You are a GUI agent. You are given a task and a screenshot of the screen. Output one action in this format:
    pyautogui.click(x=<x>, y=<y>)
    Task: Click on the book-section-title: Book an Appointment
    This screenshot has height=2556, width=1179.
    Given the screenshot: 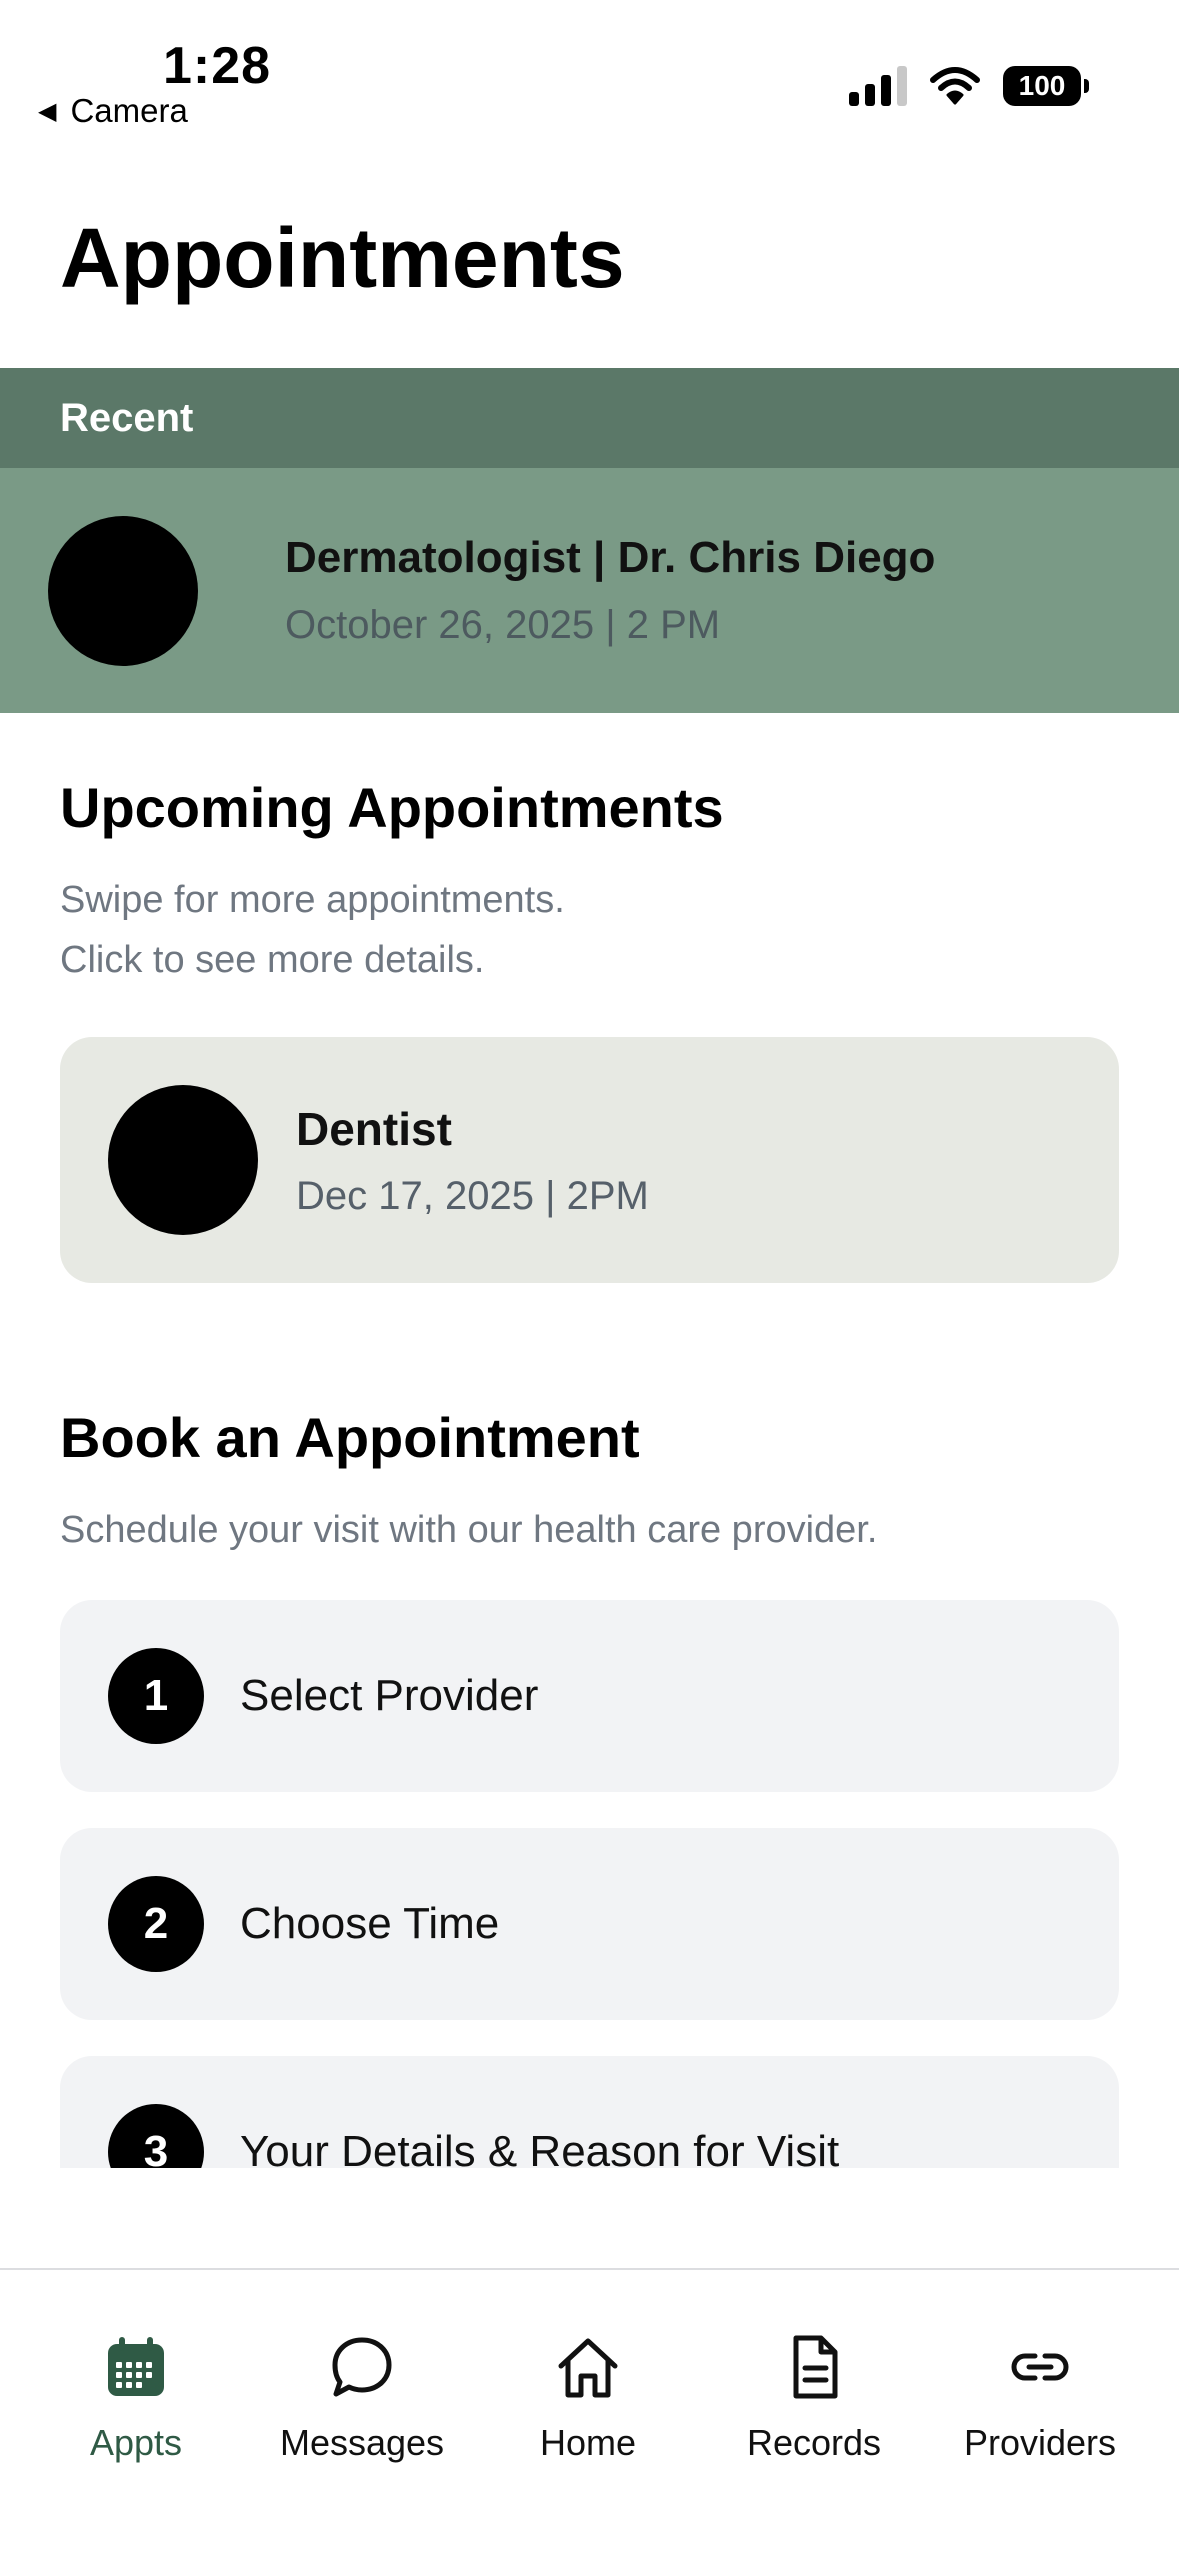 What is the action you would take?
    pyautogui.click(x=350, y=1437)
    